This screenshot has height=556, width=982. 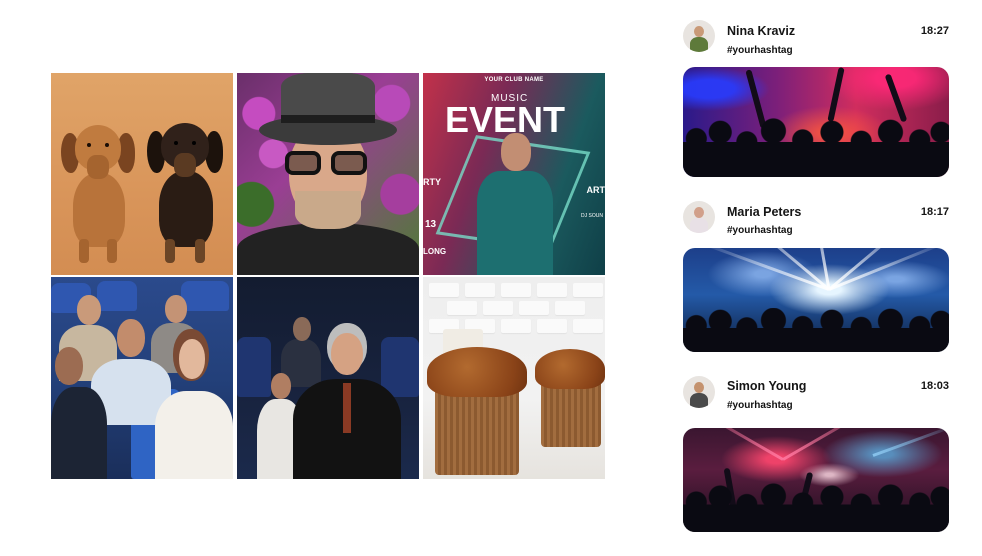 What do you see at coordinates (764, 212) in the screenshot?
I see `post-author: Maria Peters` at bounding box center [764, 212].